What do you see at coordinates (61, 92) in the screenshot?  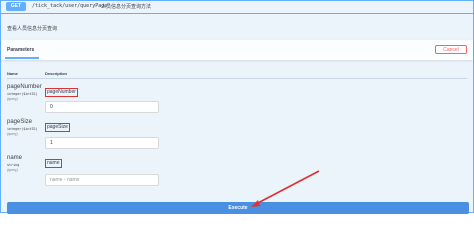 I see `param-label-pagenumber: pageNumber` at bounding box center [61, 92].